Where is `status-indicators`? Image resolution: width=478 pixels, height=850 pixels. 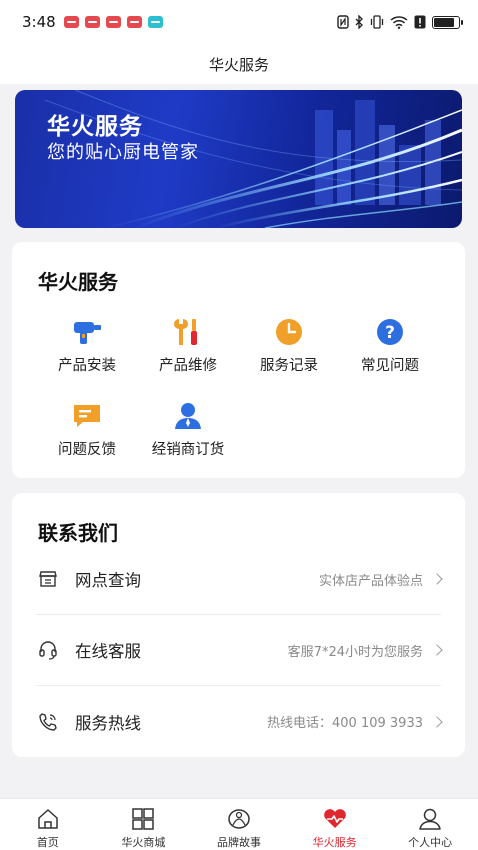
status-indicators is located at coordinates (400, 22).